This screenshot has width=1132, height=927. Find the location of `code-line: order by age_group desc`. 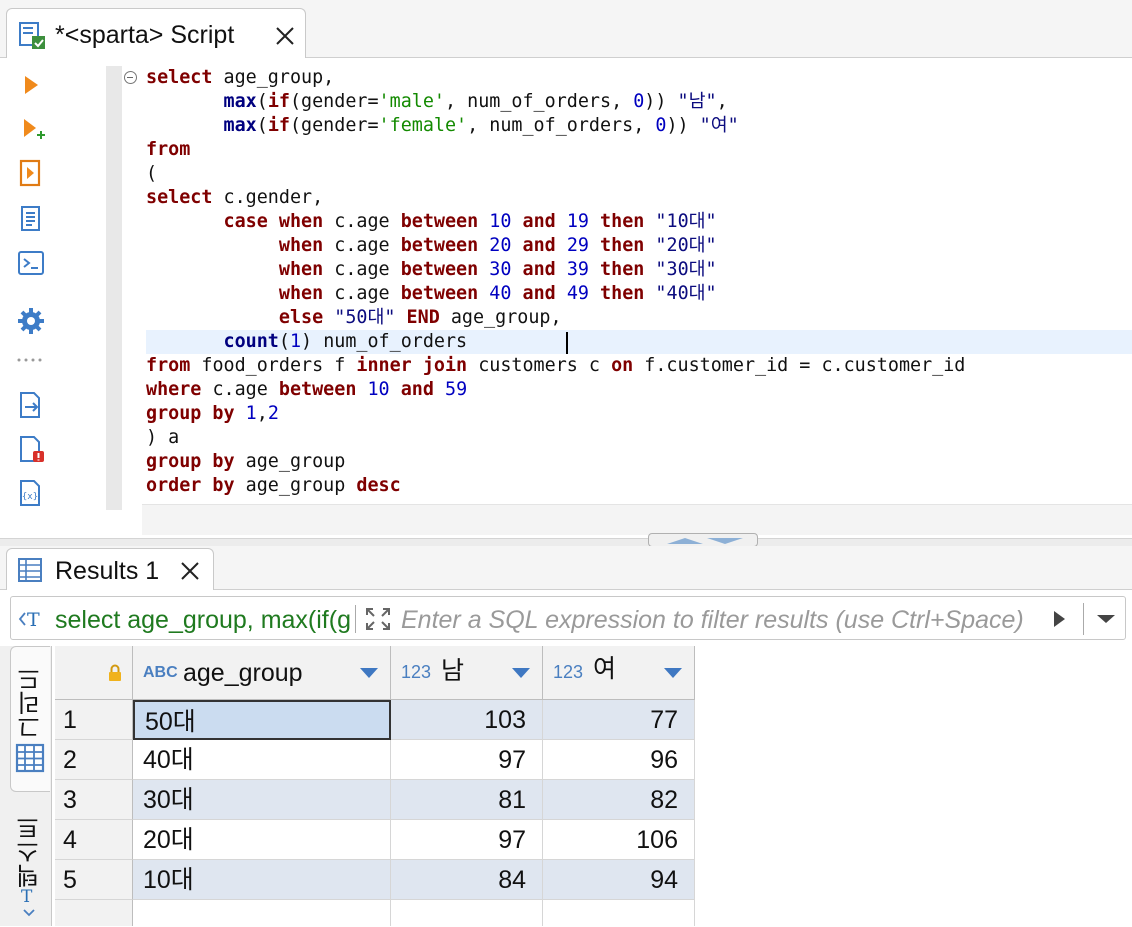

code-line: order by age_group desc is located at coordinates (639, 486).